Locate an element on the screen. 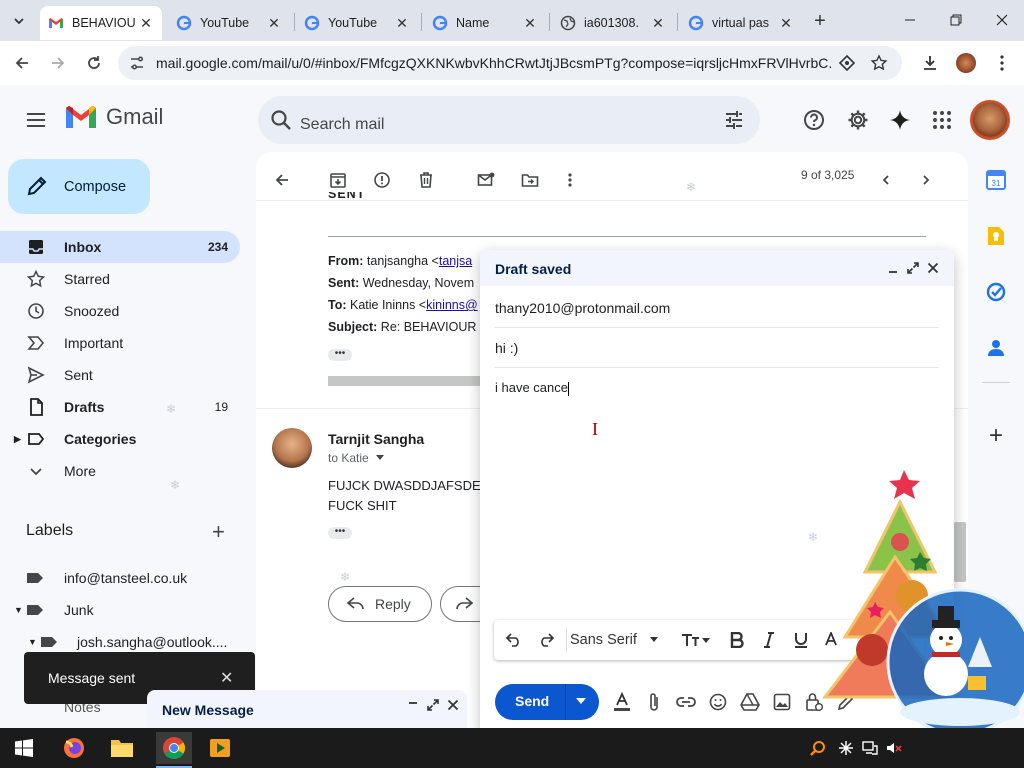 The width and height of the screenshot is (1024, 768). archive-button is located at coordinates (338, 180).